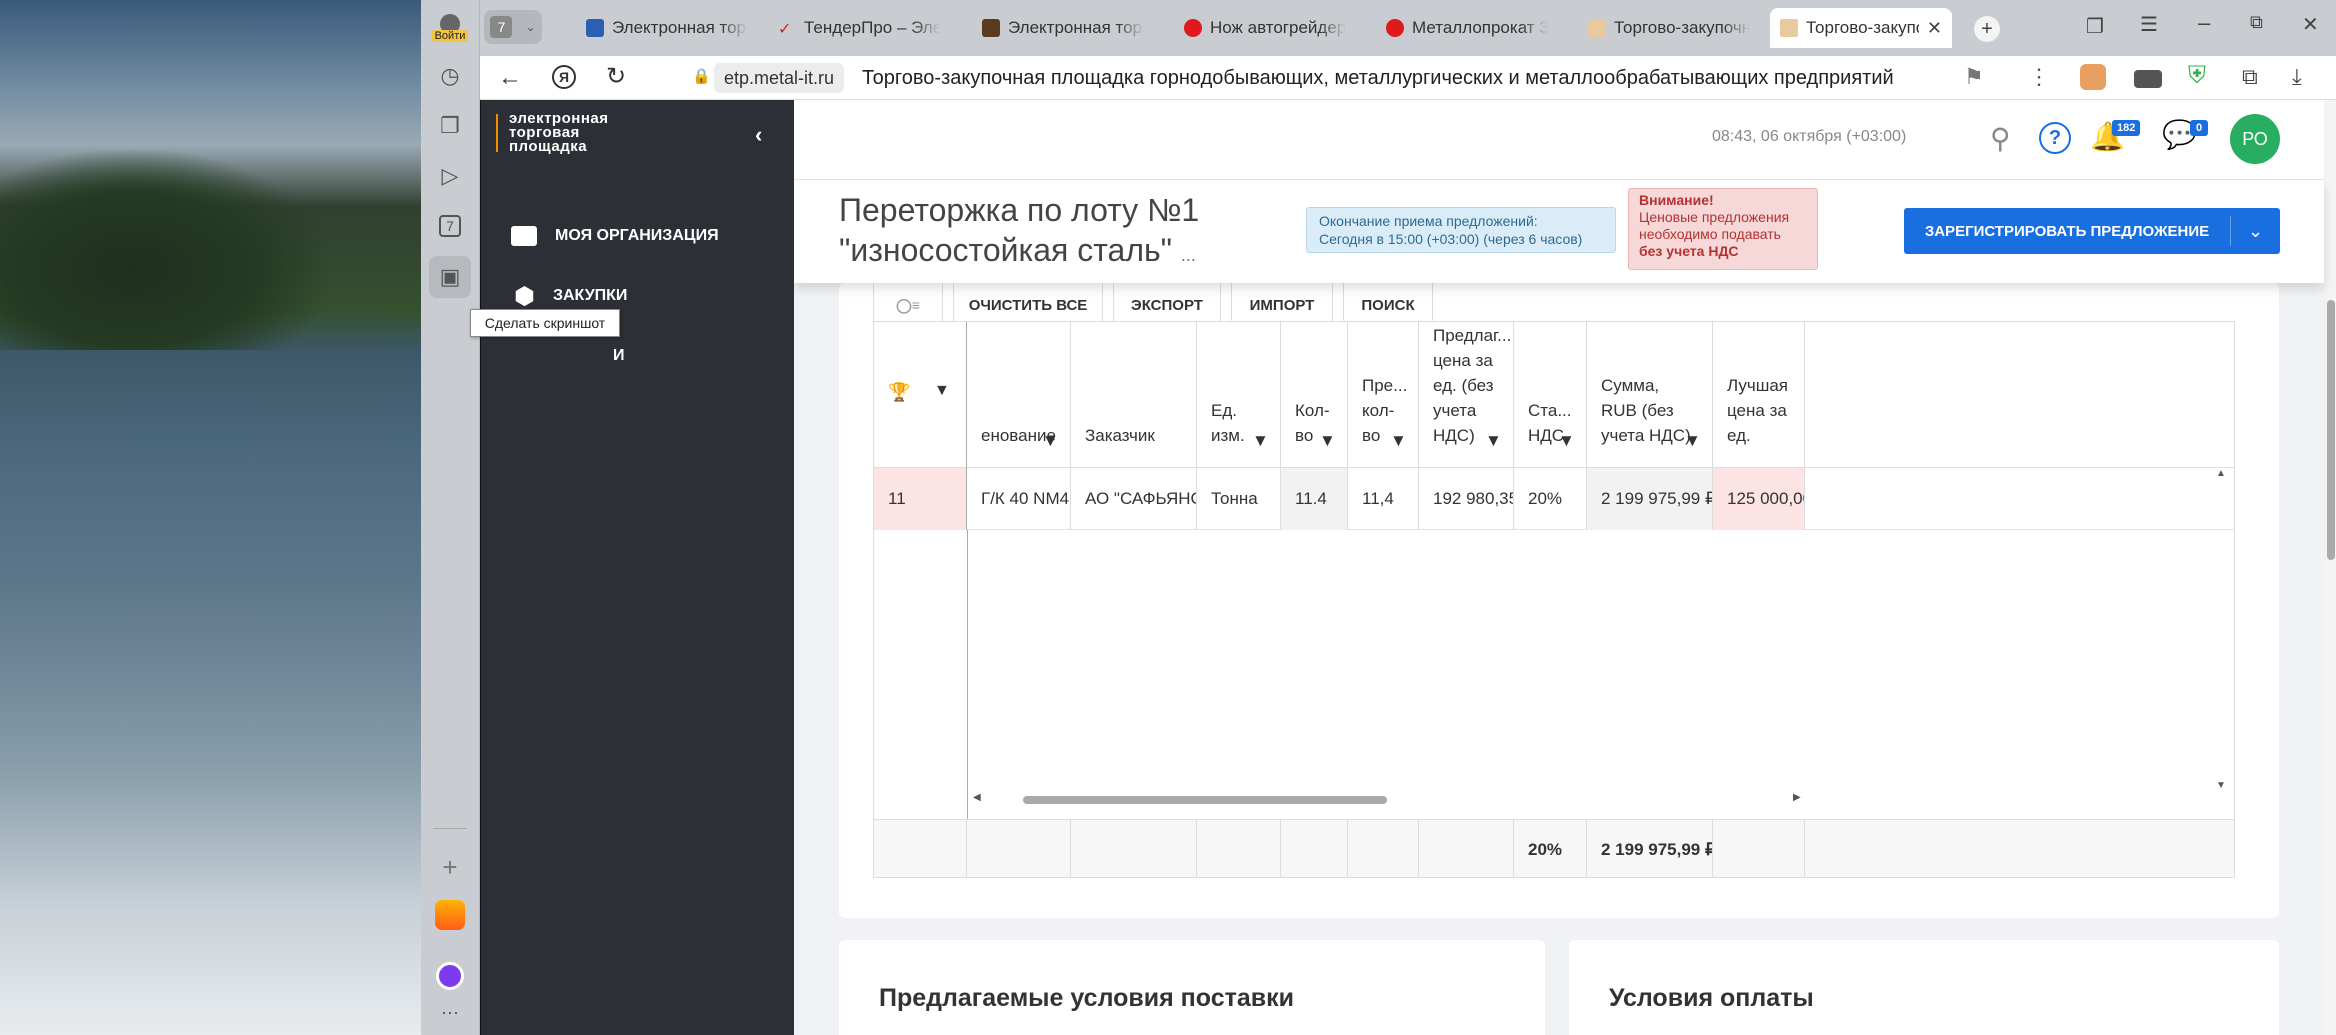  Describe the element at coordinates (1650, 499) in the screenshot. I see `cell-sum: 2 199 975,99 ₽` at that location.